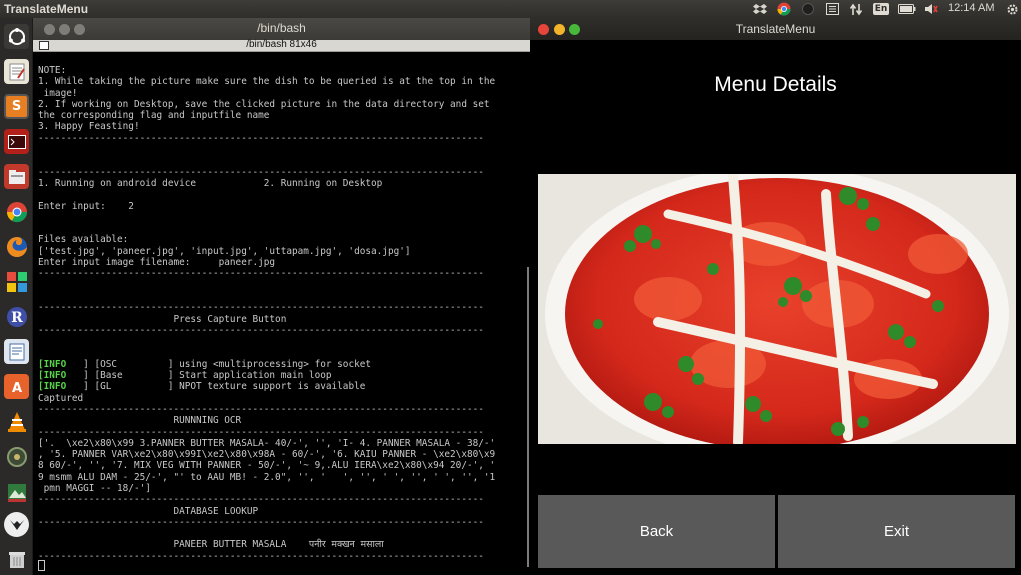 The width and height of the screenshot is (1021, 575). Describe the element at coordinates (832, 9) in the screenshot. I see `notes-icon` at that location.